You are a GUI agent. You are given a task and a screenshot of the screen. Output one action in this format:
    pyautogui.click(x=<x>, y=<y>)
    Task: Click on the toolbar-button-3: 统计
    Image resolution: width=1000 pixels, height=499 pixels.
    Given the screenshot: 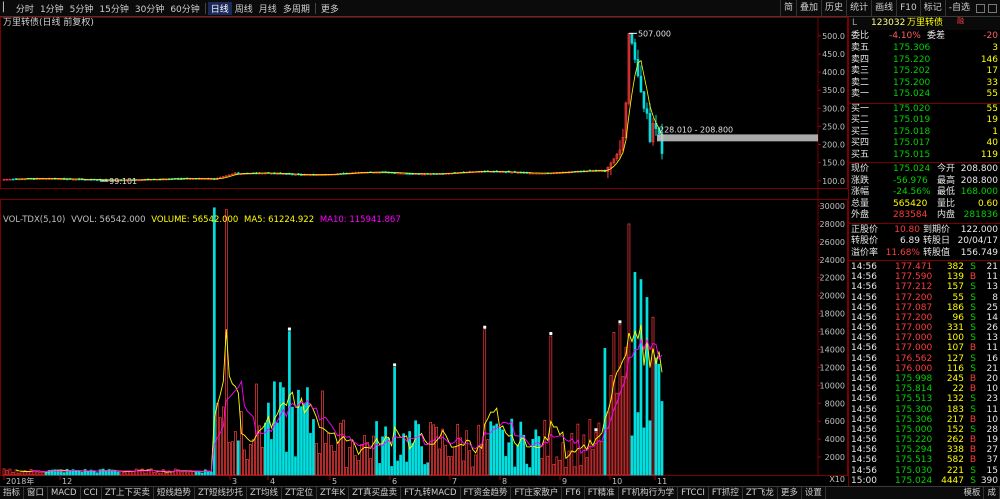 What is the action you would take?
    pyautogui.click(x=858, y=8)
    